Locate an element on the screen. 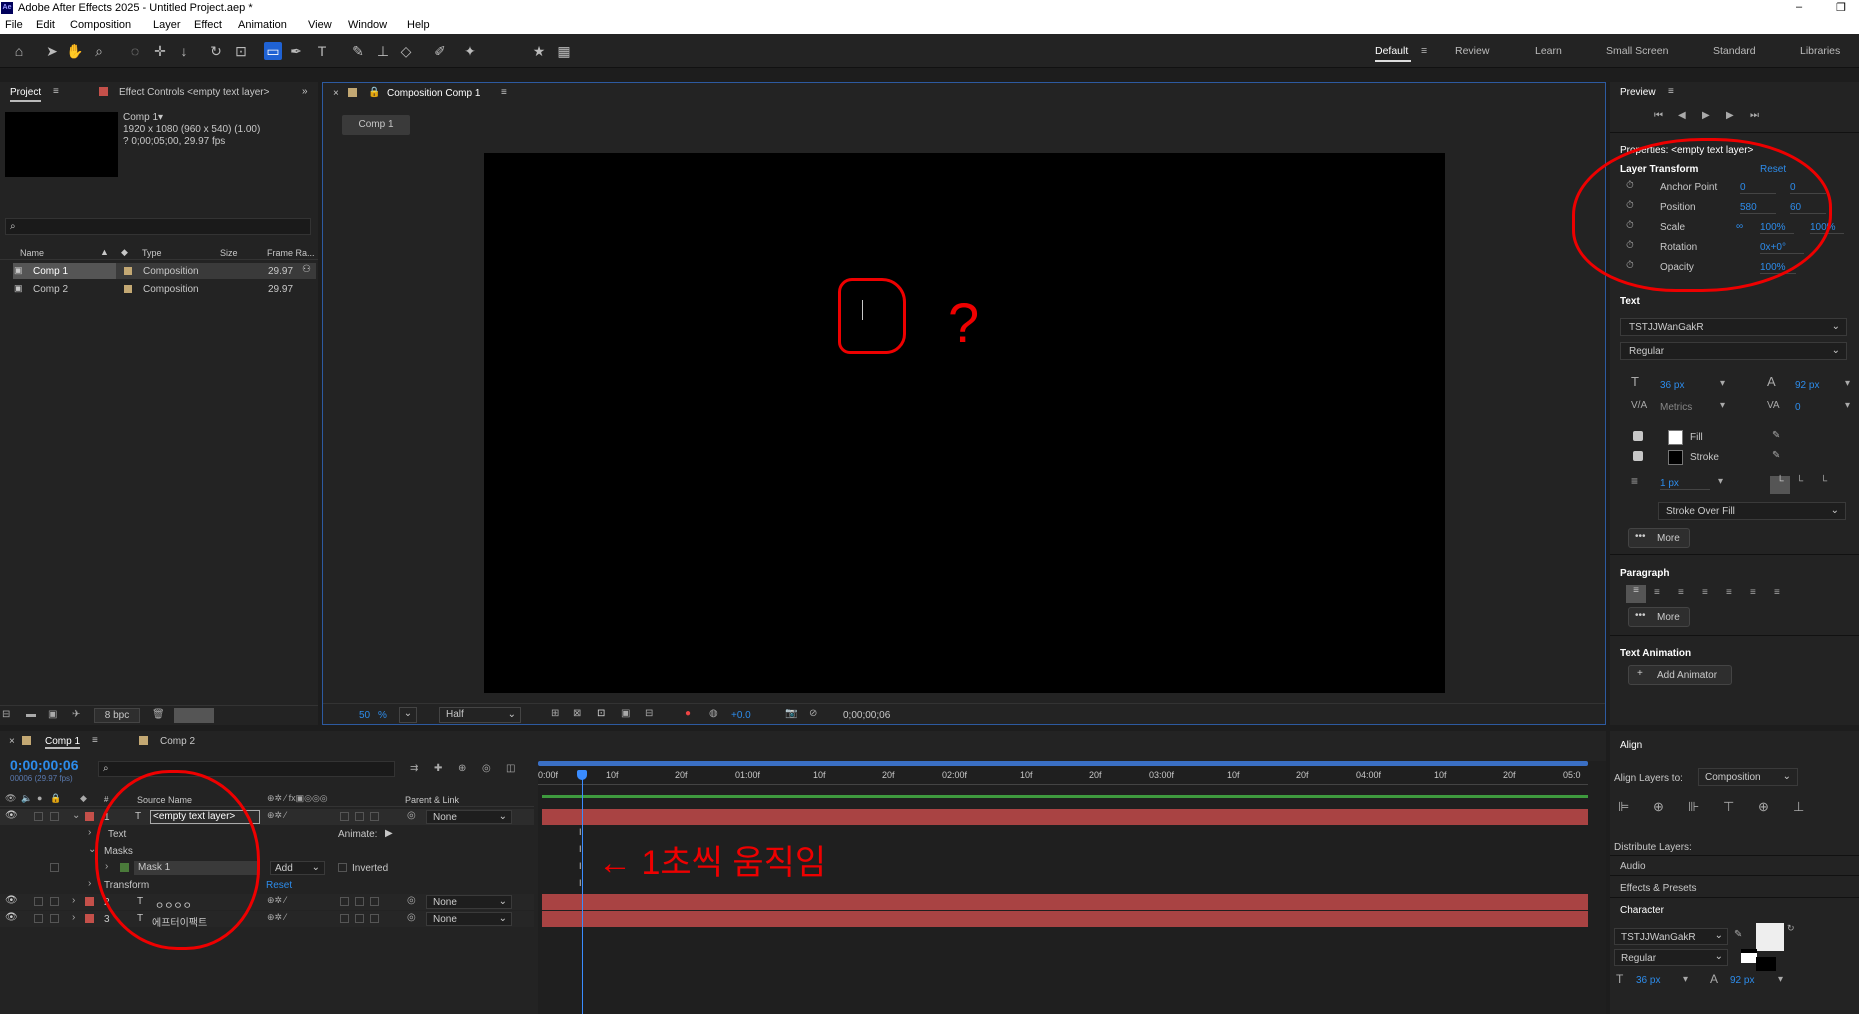 Image resolution: width=1859 pixels, height=1014 pixels. tab-comp-1: Comp 1 is located at coordinates (63, 742).